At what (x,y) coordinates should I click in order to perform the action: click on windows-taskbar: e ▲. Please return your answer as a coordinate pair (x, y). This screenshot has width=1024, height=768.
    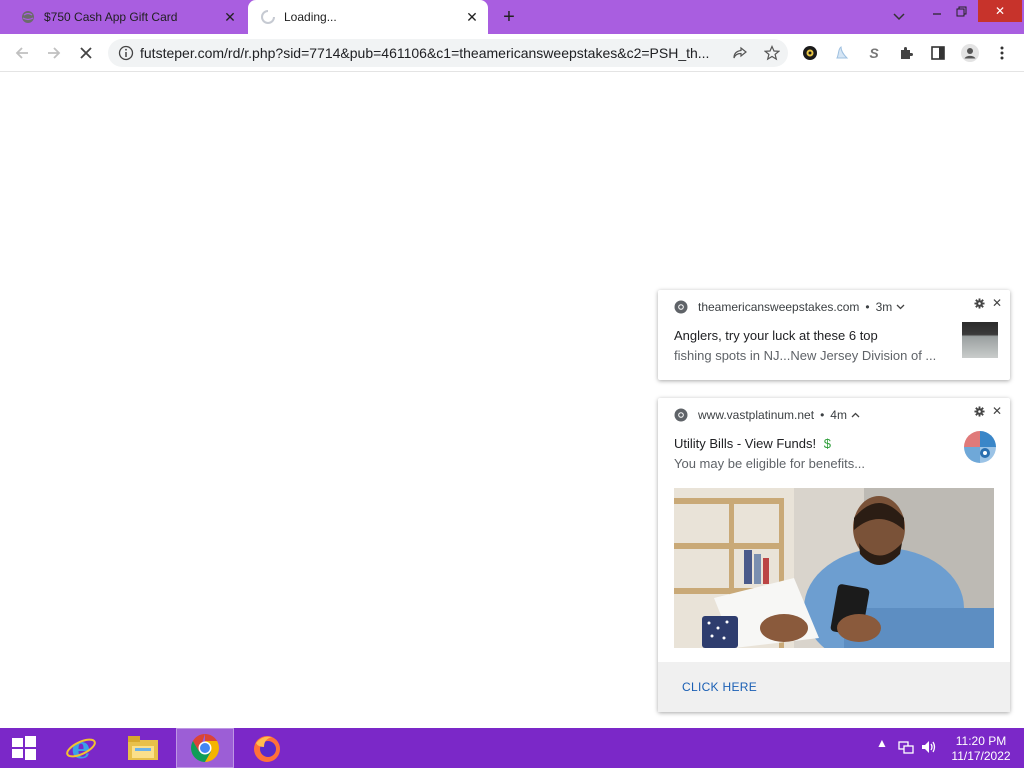
    Looking at the image, I should click on (512, 748).